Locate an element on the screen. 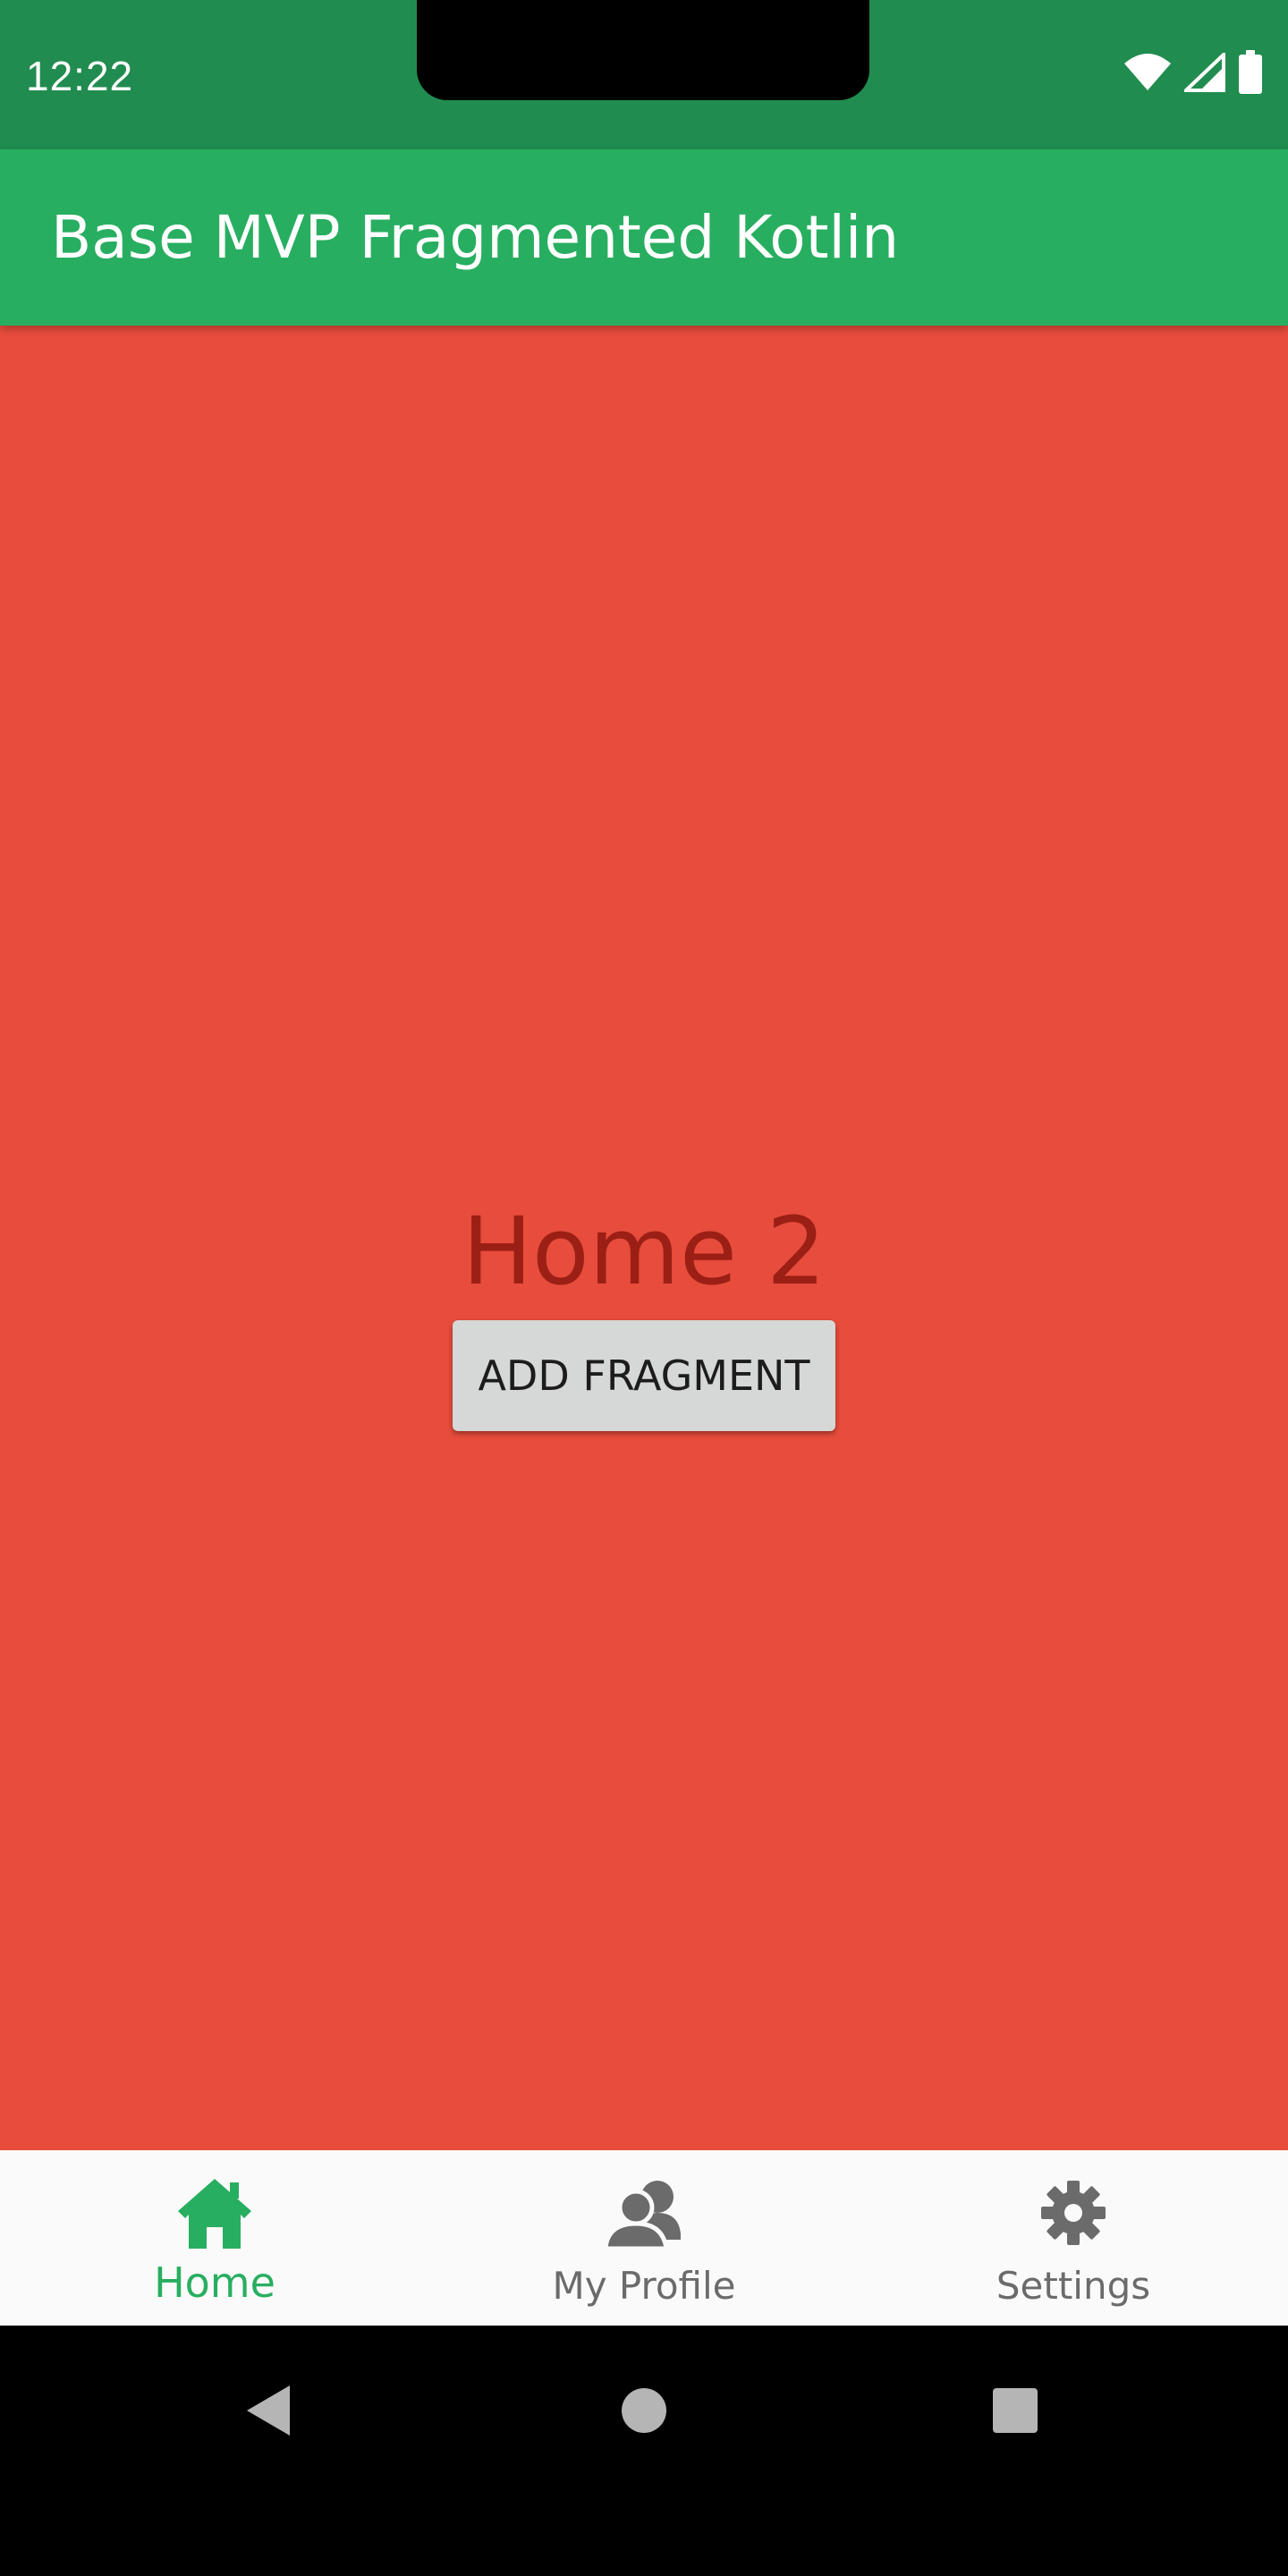 Image resolution: width=1288 pixels, height=2576 pixels. nav-label-home: Home is located at coordinates (214, 2282).